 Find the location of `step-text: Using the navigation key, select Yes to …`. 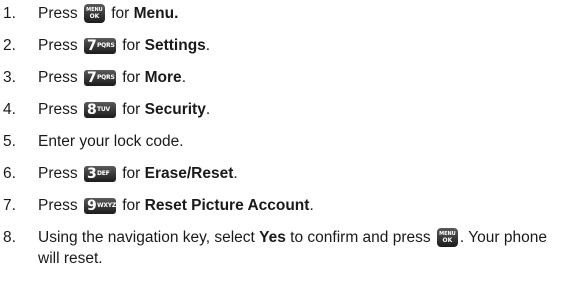

step-text: Using the navigation key, select Yes to … is located at coordinates (298, 248).